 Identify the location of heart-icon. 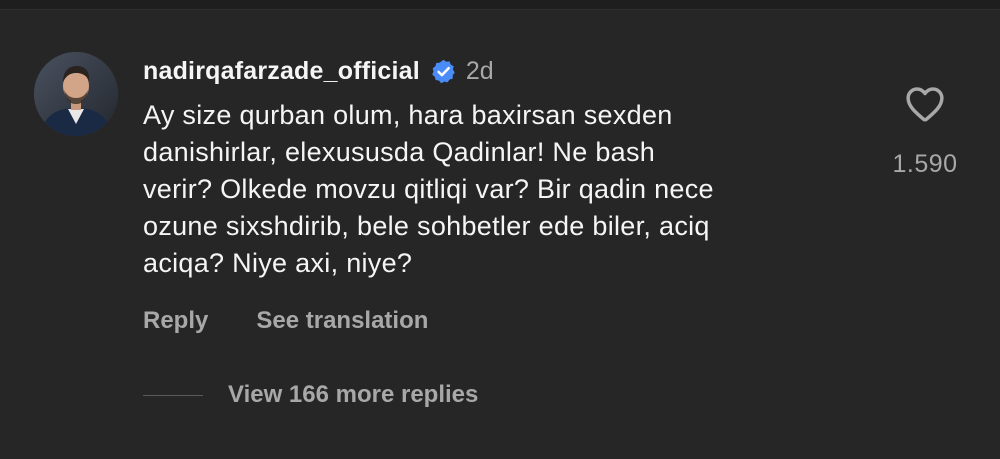
(925, 104).